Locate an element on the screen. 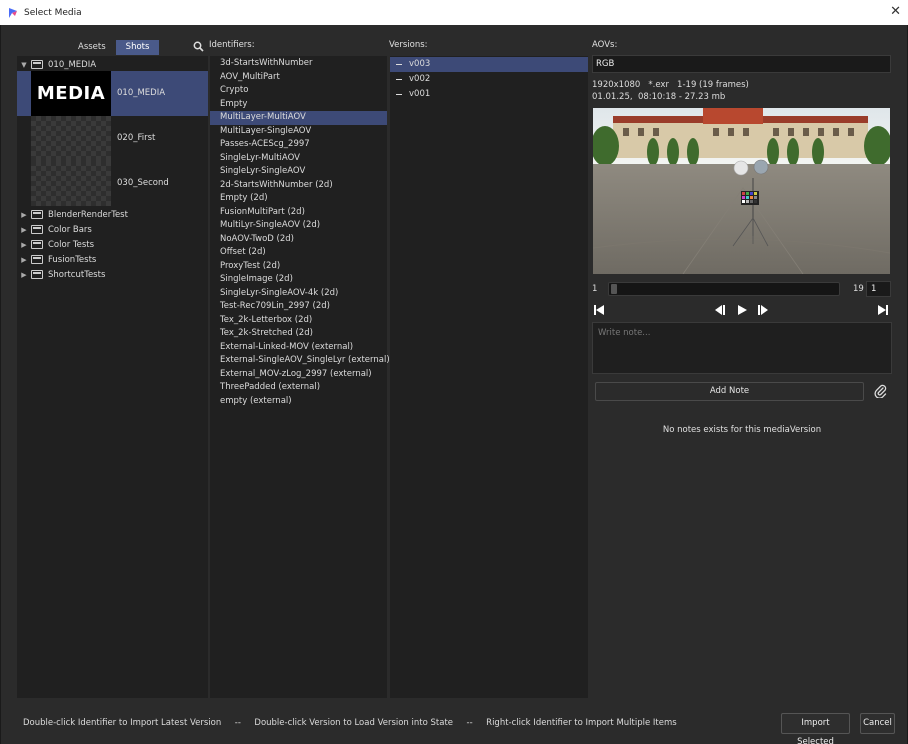 This screenshot has width=908, height=744. identifier-item: Crypto is located at coordinates (298, 91).